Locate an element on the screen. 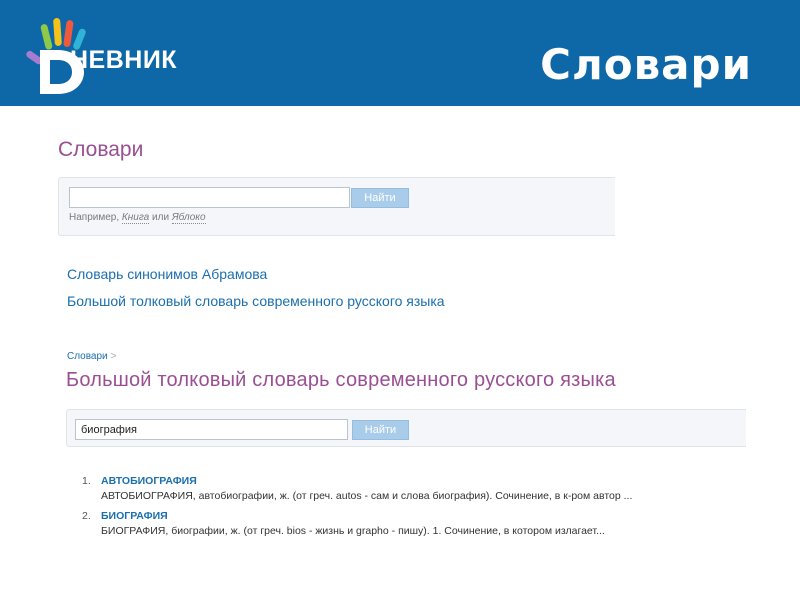 The height and width of the screenshot is (600, 800). result-term-link: АВТОБИОГРАФИЯ is located at coordinates (149, 481).